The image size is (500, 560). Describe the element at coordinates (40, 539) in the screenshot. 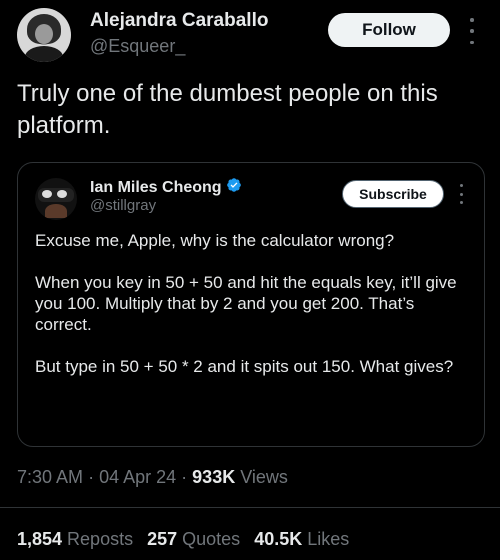

I see `reposts-count: 1,854` at that location.